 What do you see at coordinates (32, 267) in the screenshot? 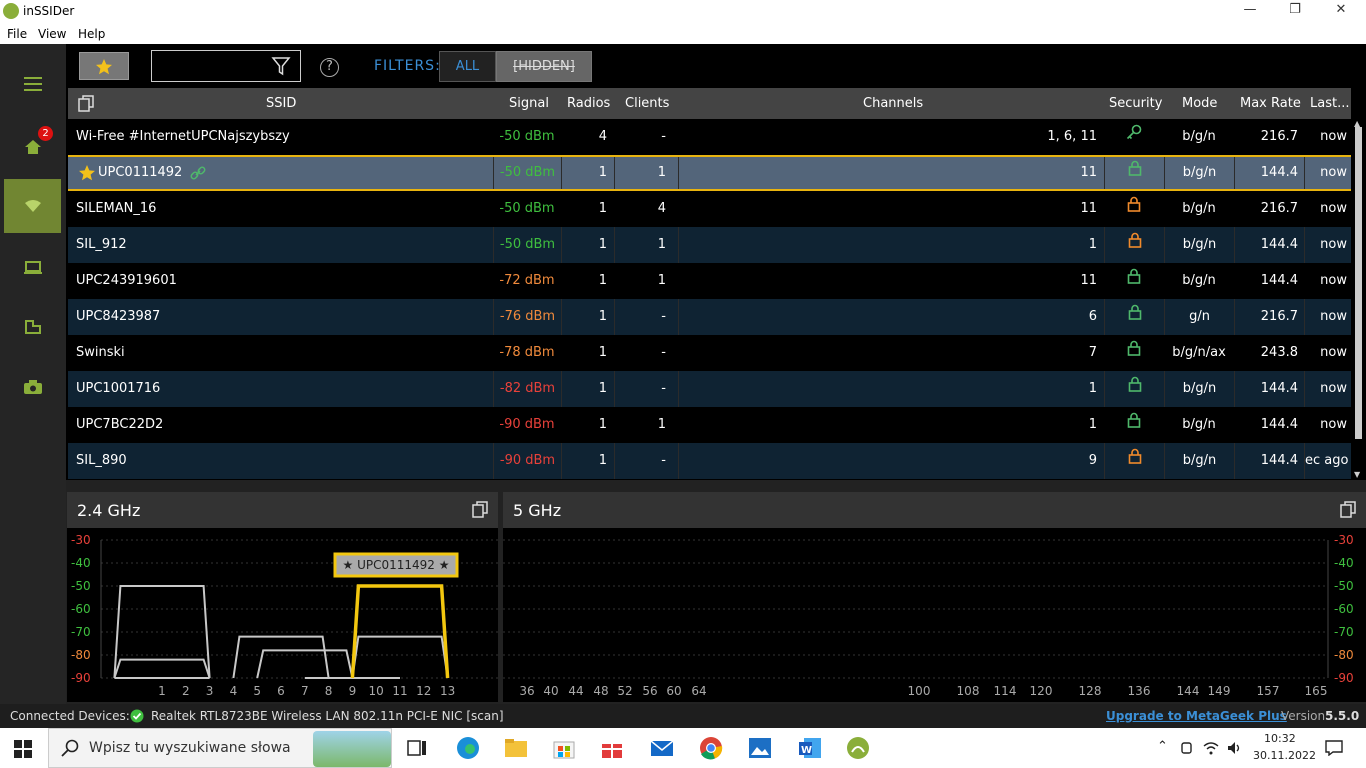
I see `sidebar-item-devices` at bounding box center [32, 267].